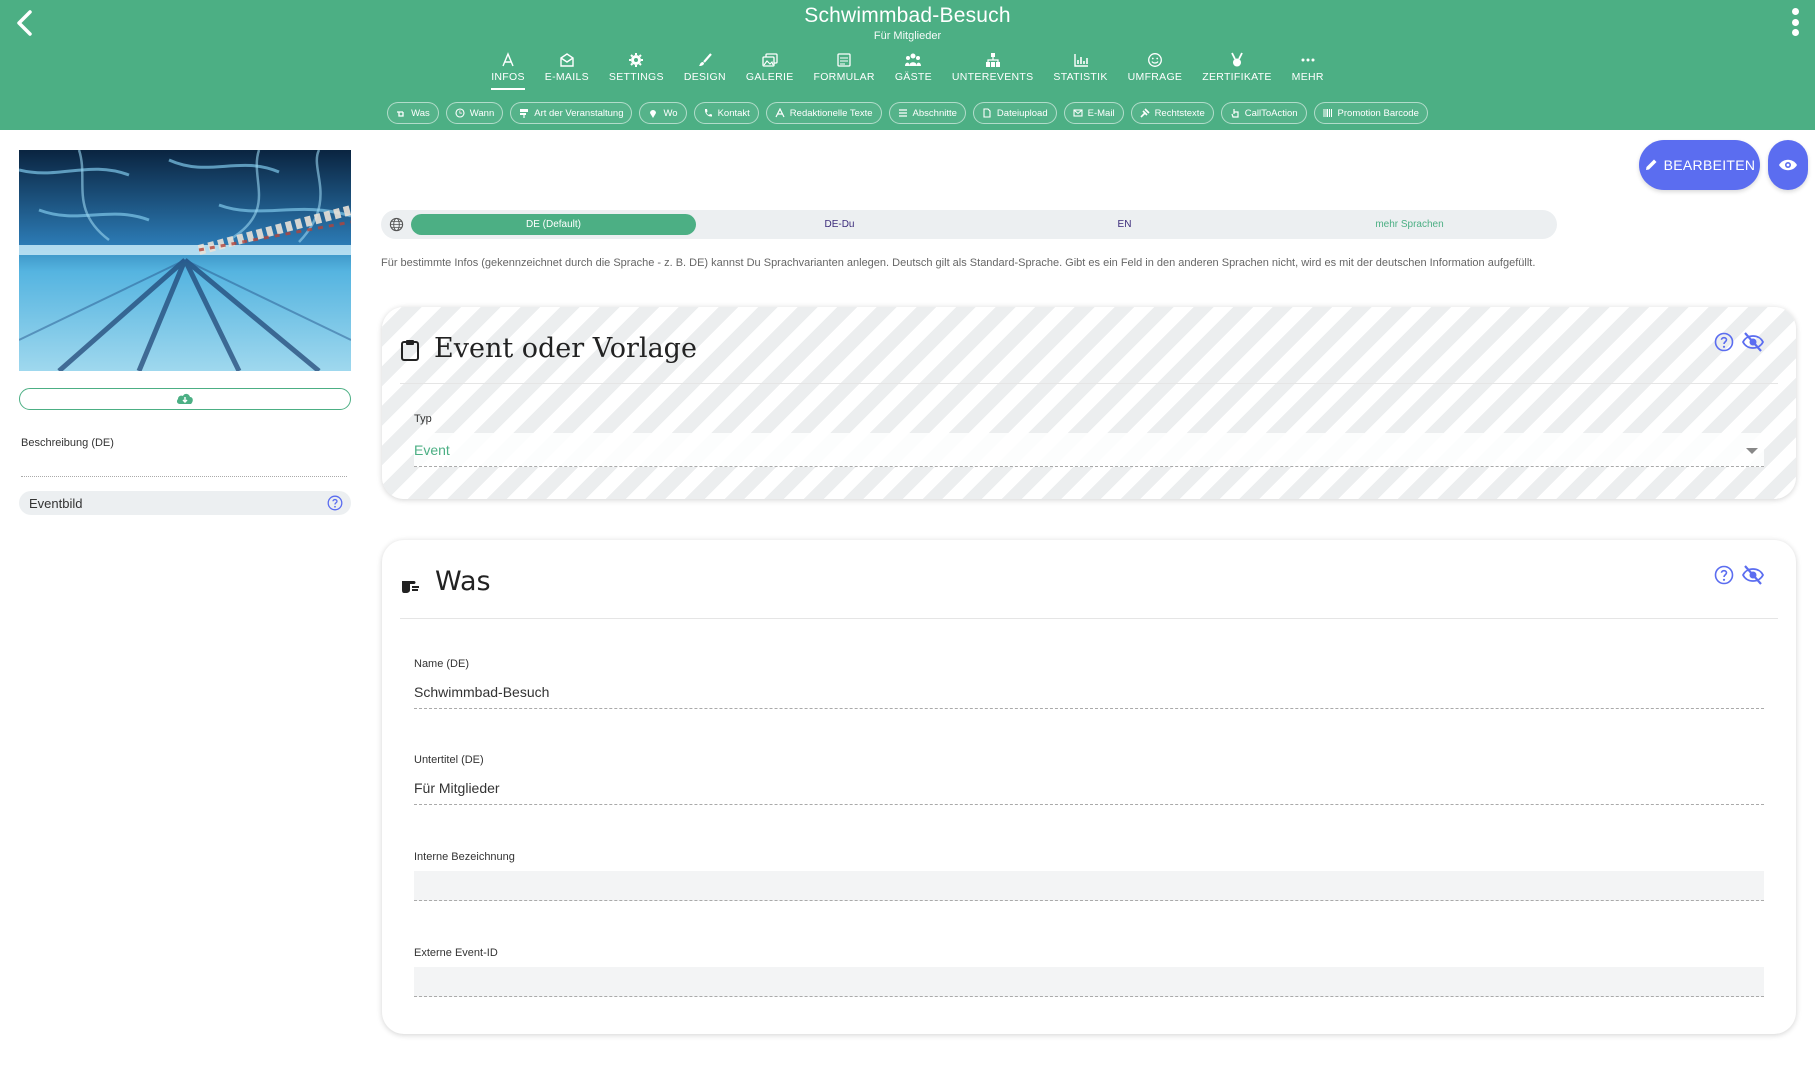 The height and width of the screenshot is (1068, 1815). Describe the element at coordinates (1237, 59) in the screenshot. I see `medal-icon` at that location.